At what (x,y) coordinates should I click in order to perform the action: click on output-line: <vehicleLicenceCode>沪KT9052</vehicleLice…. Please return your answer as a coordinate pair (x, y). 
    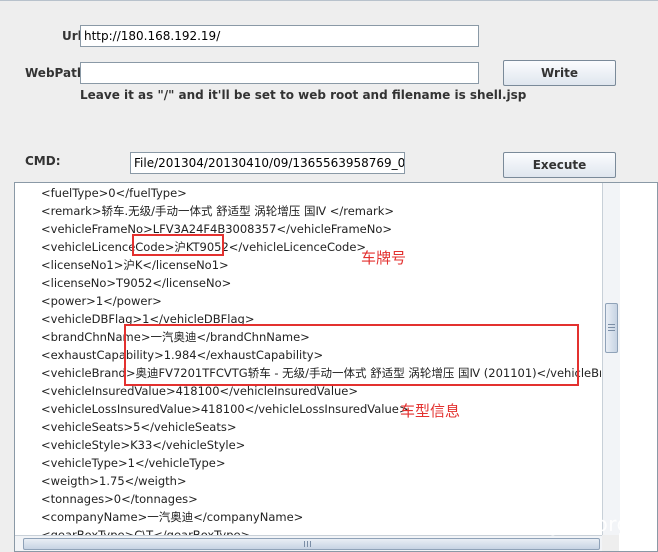
    Looking at the image, I should click on (204, 247).